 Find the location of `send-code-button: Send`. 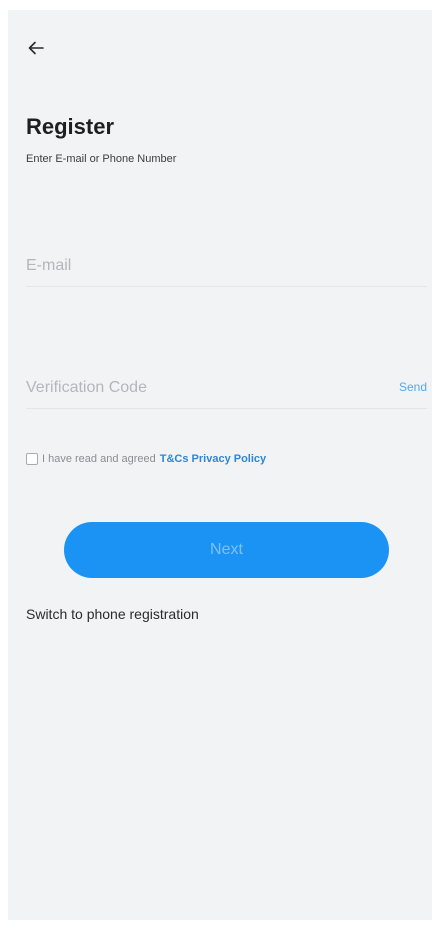

send-code-button: Send is located at coordinates (413, 387).